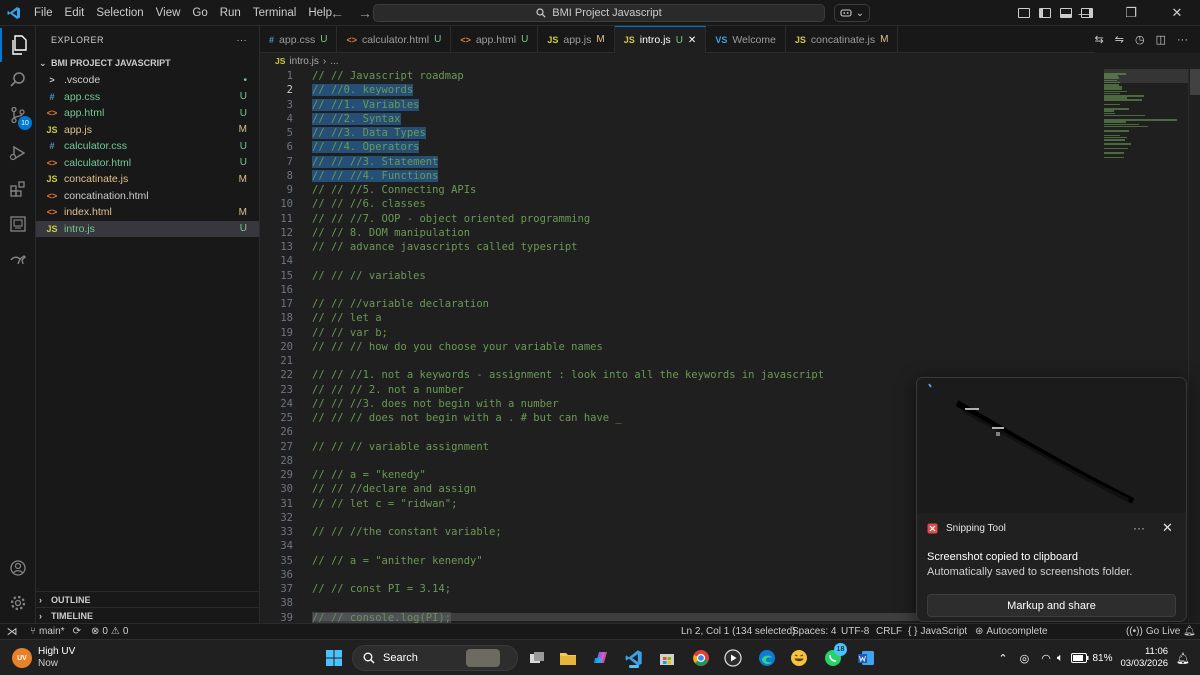  I want to click on back-arrow-icon: ←, so click(337, 13).